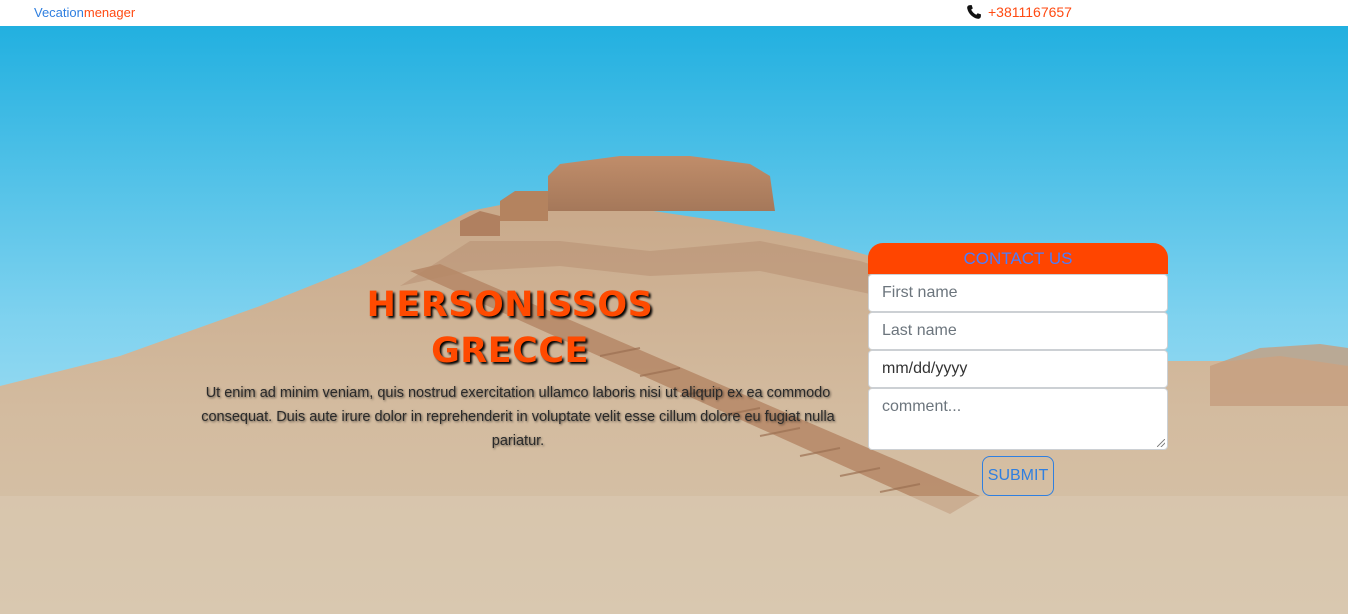 This screenshot has height=614, width=1348. I want to click on brand-part-1: Vecation, so click(59, 12).